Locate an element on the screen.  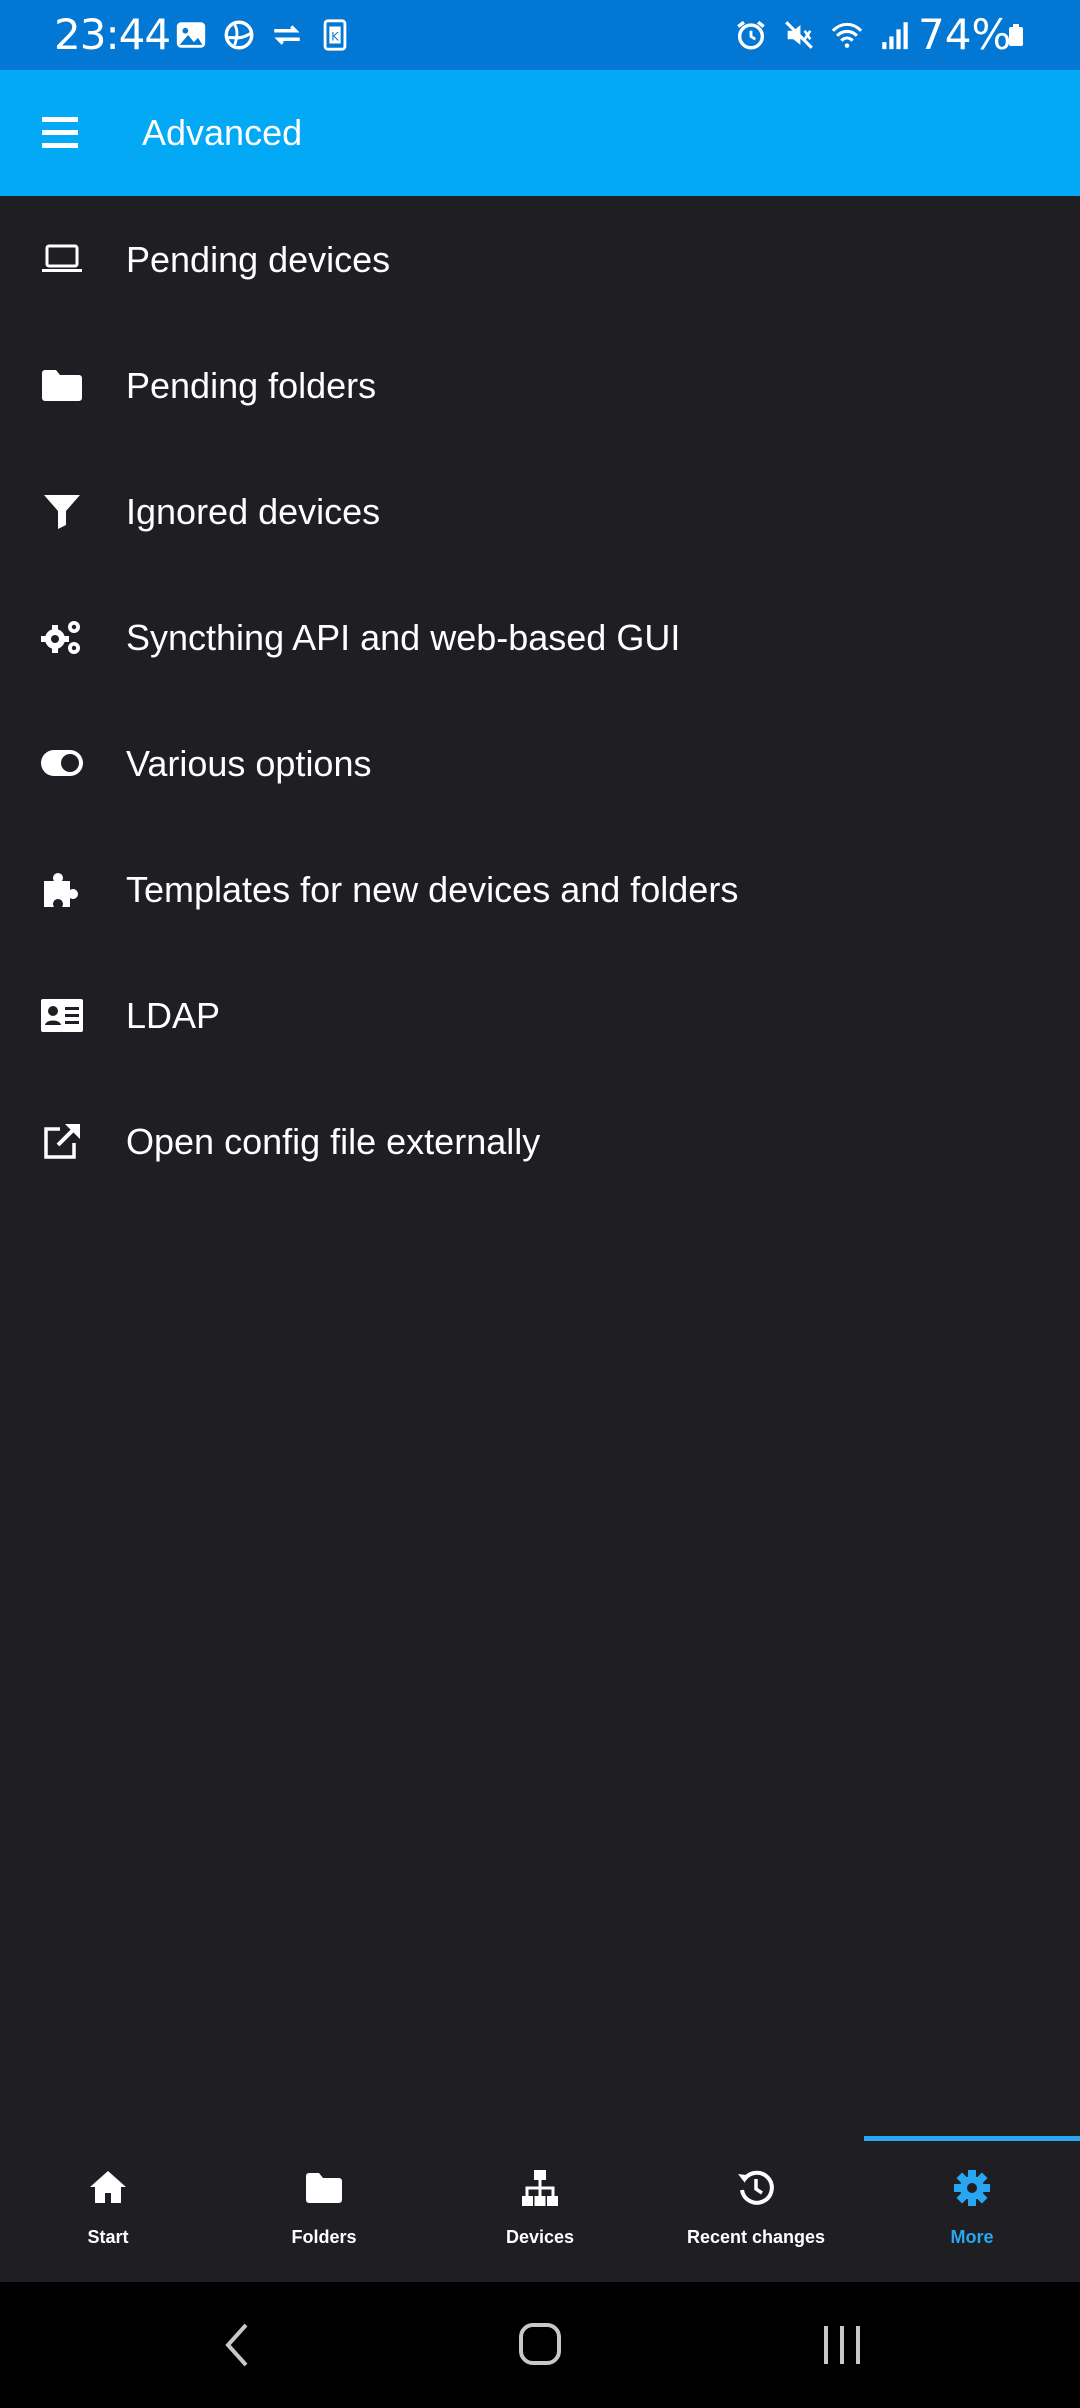
battery-icon is located at coordinates (1016, 35).